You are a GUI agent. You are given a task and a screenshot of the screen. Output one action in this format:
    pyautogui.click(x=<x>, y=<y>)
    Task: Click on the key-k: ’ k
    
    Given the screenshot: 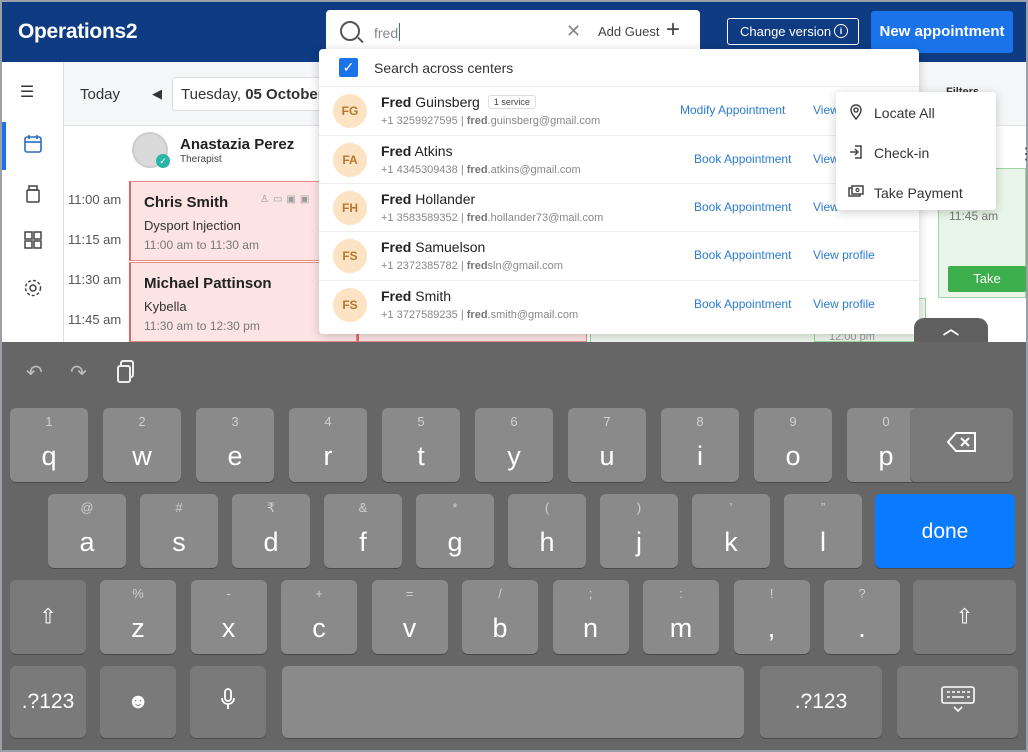 What is the action you would take?
    pyautogui.click(x=731, y=531)
    